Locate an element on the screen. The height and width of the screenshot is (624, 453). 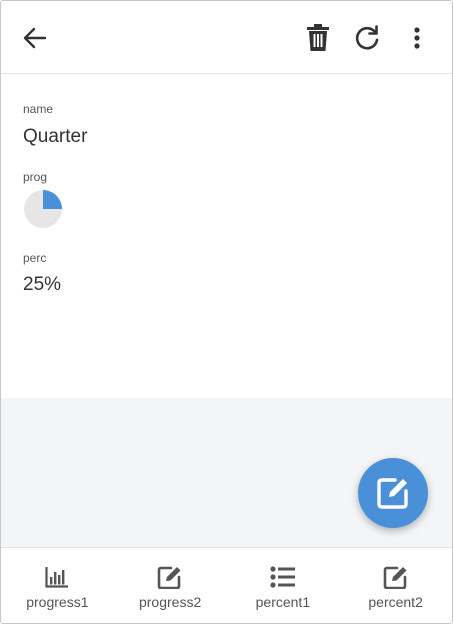
nav-item-percent2: percent2 is located at coordinates (395, 585).